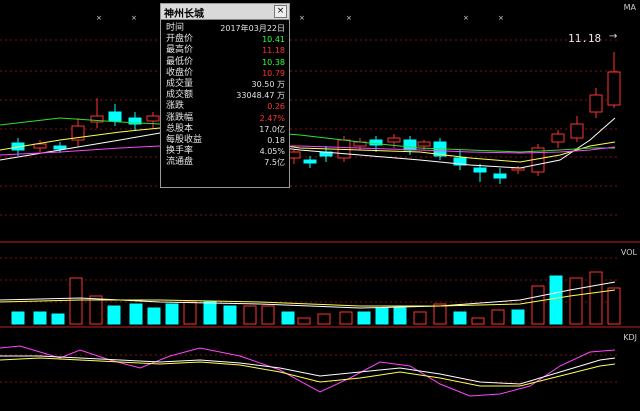 The width and height of the screenshot is (640, 411). I want to click on info-row-value: 0.26, so click(276, 107).